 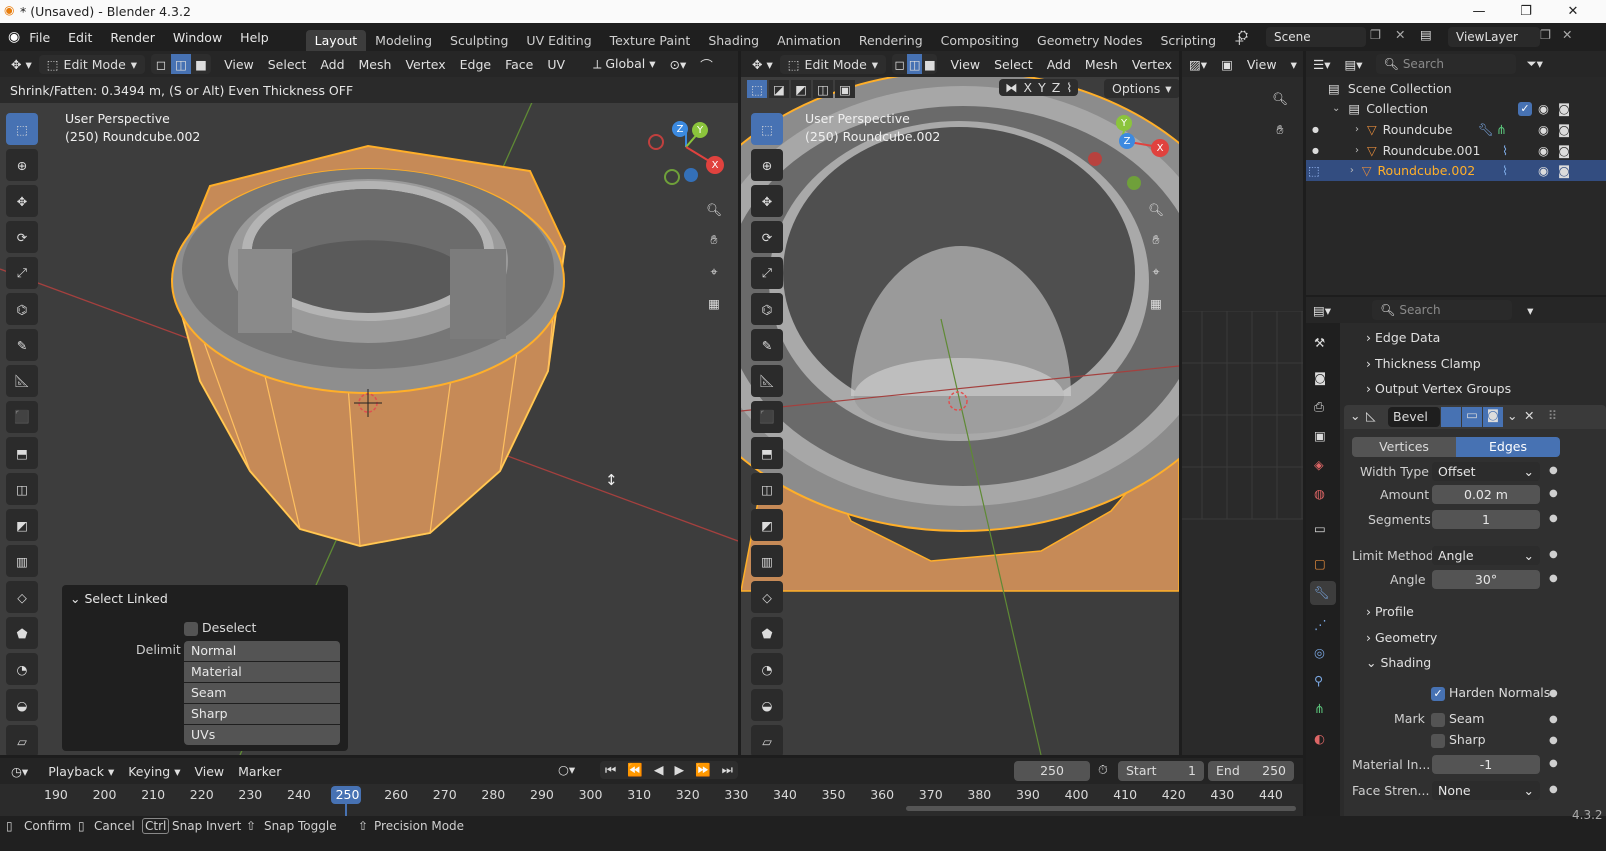 I want to click on menu-select: Select, so click(x=1013, y=64).